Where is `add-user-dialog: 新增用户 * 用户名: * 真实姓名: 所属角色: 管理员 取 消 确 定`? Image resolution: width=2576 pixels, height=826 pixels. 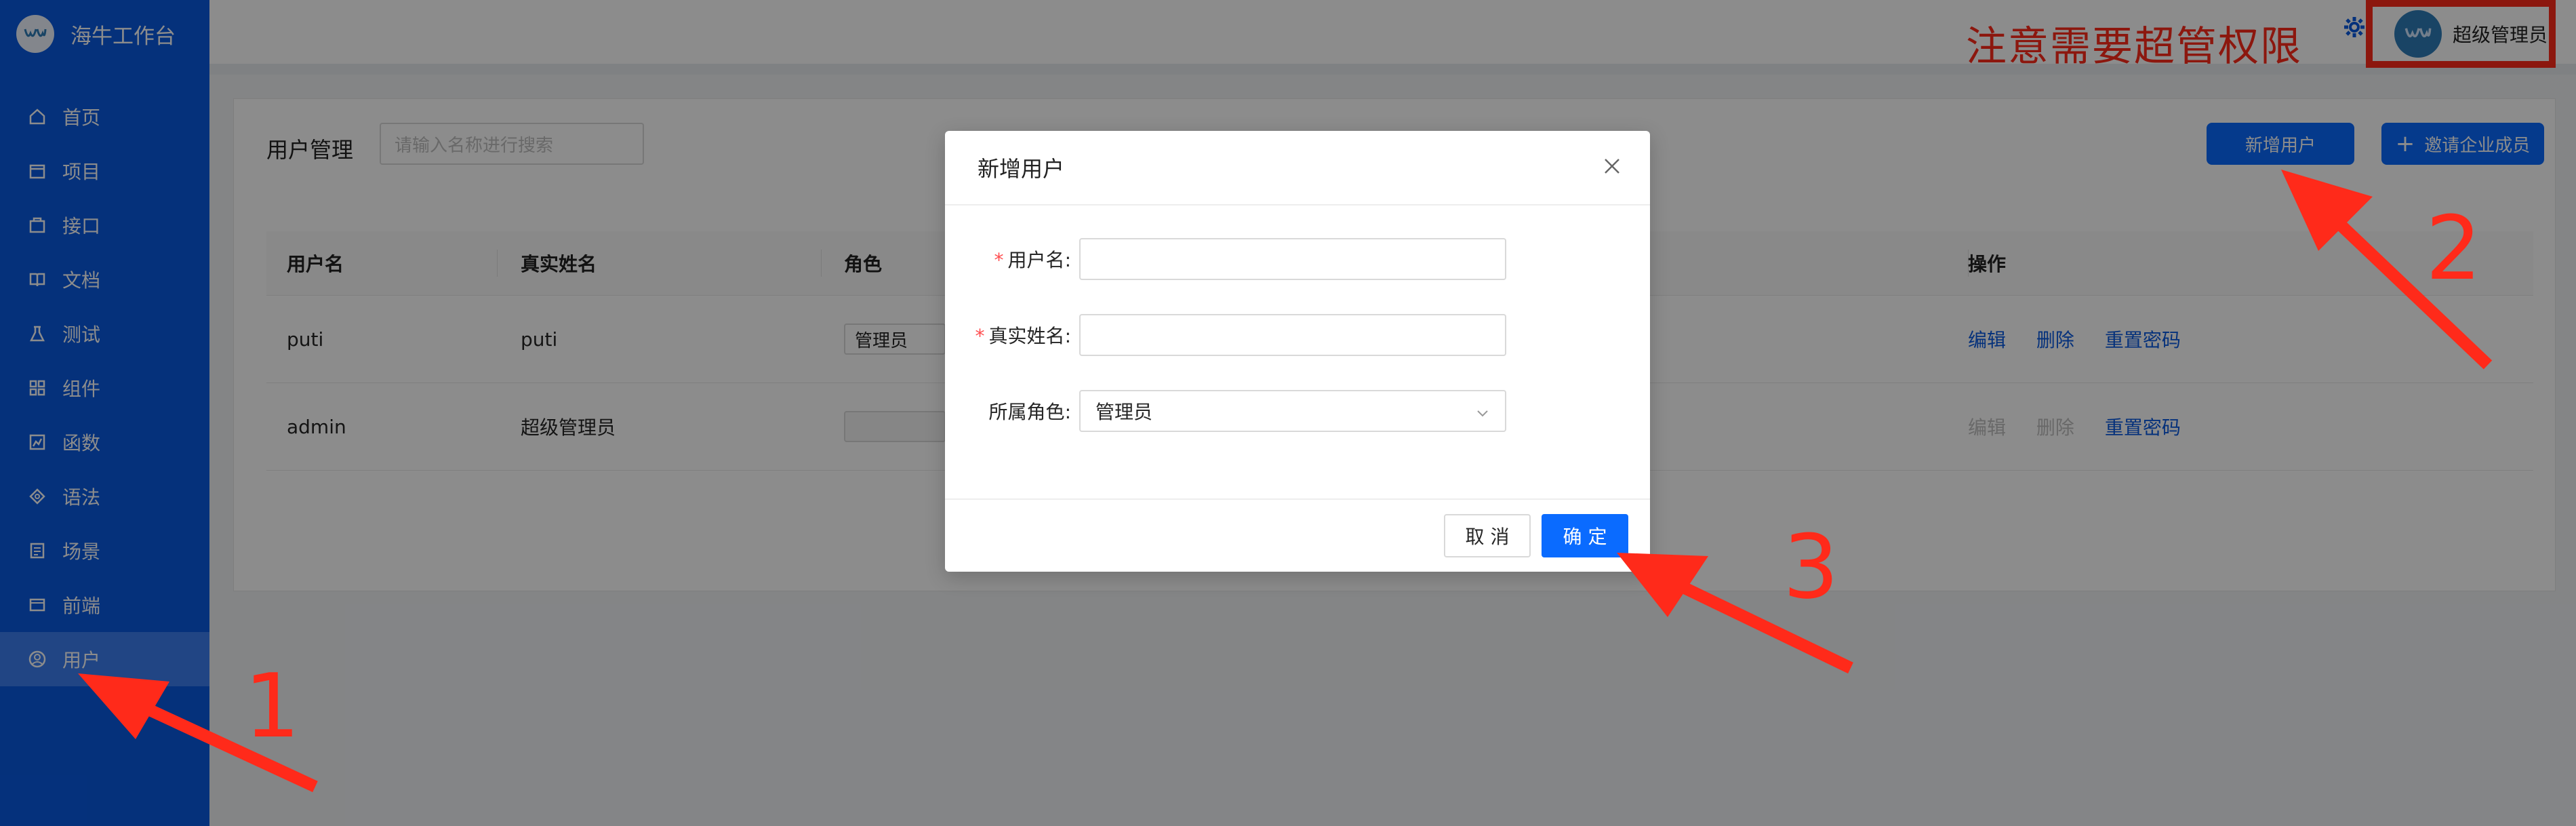
add-user-dialog: 新增用户 * 用户名: * 真实姓名: 所属角色: 管理员 取 消 确 定 is located at coordinates (1297, 351).